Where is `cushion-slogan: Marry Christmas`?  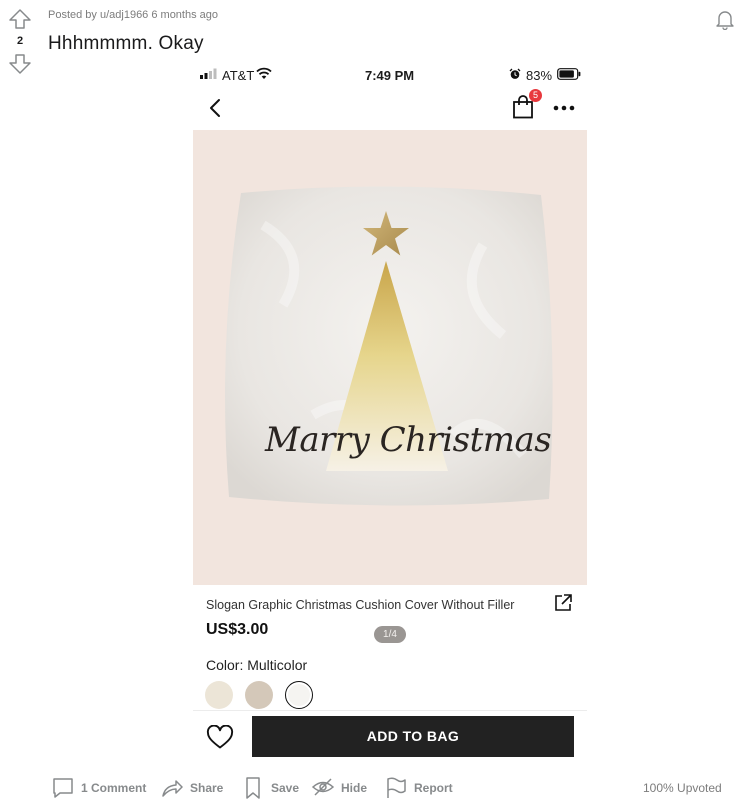
cushion-slogan: Marry Christmas is located at coordinates (408, 440).